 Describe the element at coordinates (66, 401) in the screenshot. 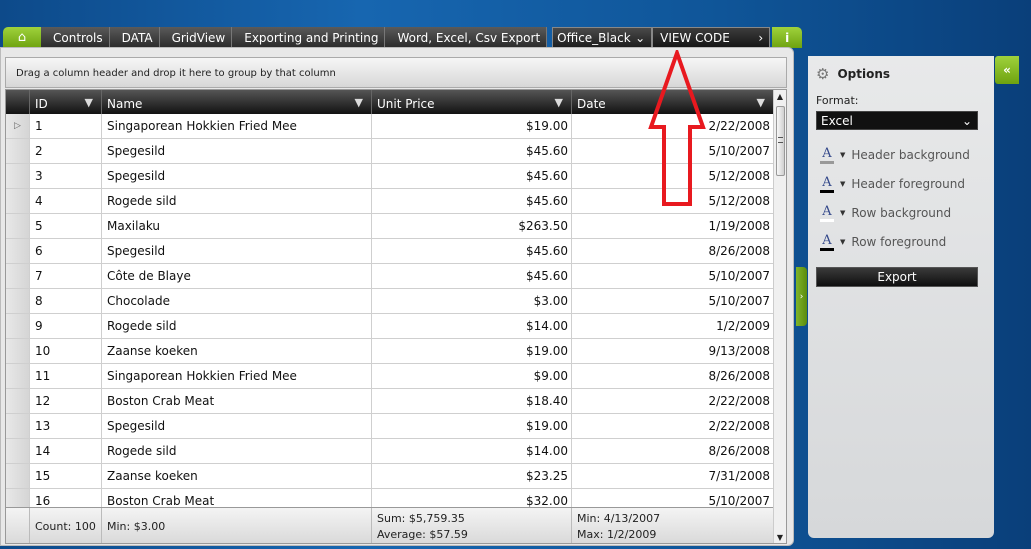

I see `cell-id: 12` at that location.